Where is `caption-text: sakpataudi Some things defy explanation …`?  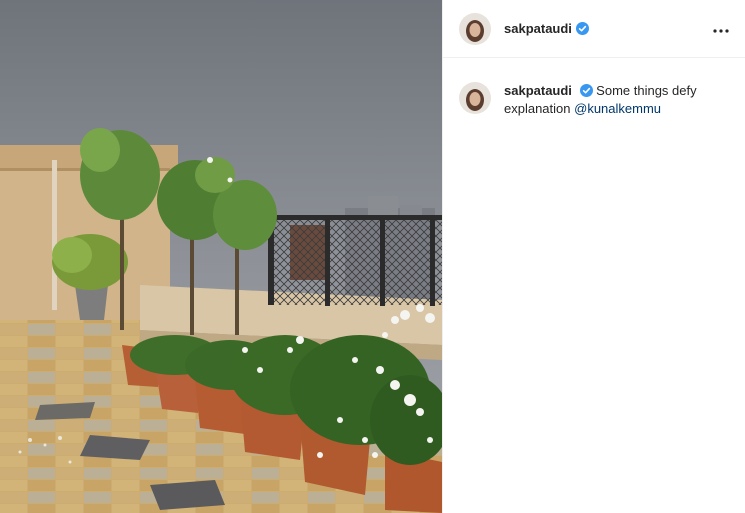 caption-text: sakpataudi Some things defy explanation … is located at coordinates (614, 100).